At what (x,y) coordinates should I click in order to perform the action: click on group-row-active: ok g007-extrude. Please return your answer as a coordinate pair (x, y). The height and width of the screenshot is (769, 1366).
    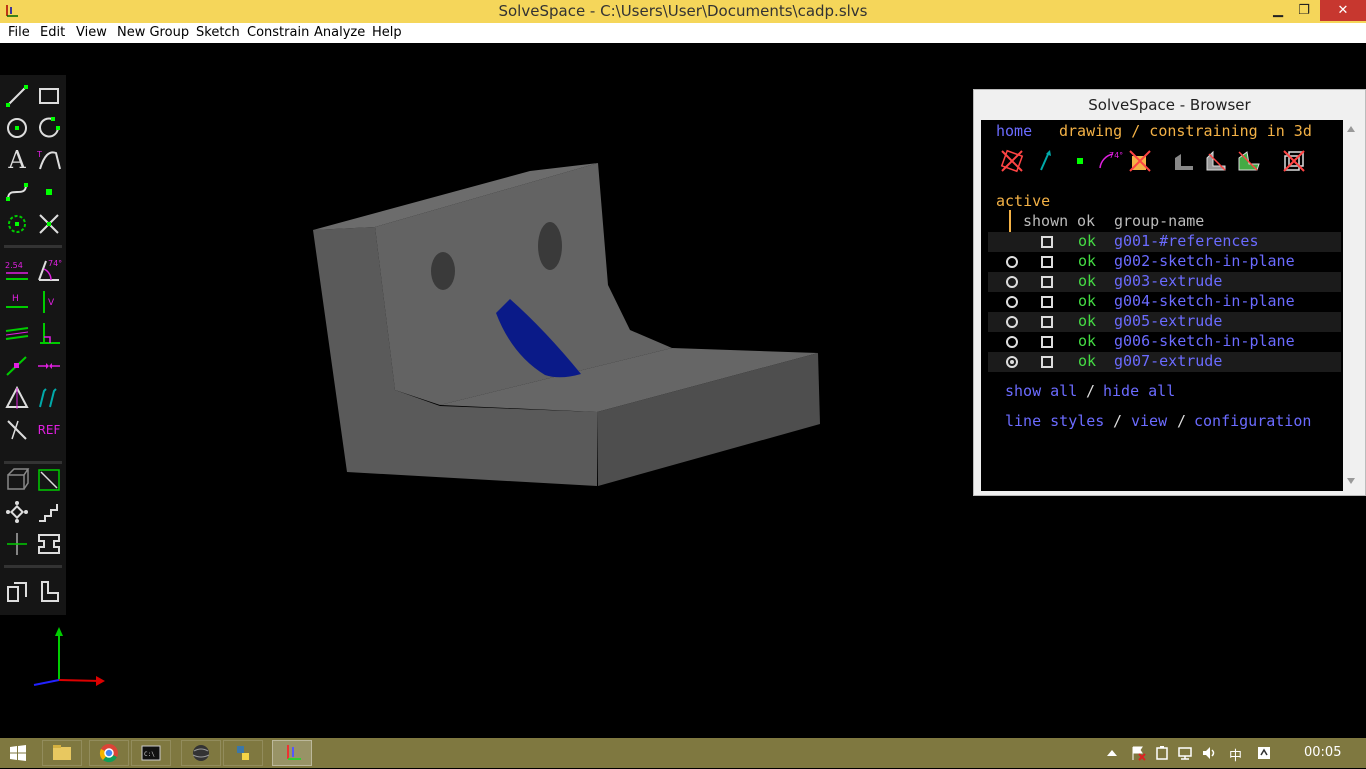
    Looking at the image, I should click on (1164, 362).